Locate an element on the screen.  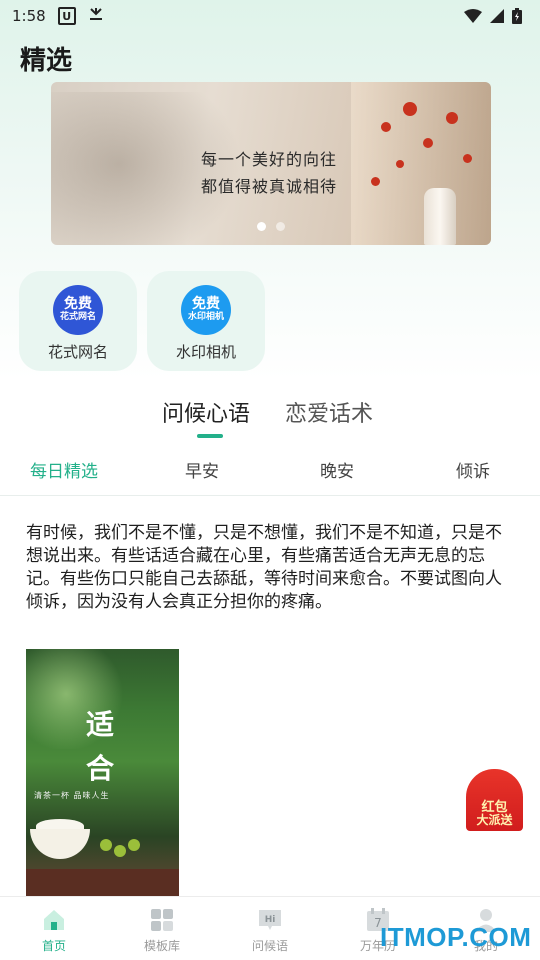
image-calligraphy-1: 适 is located at coordinates (100, 724).